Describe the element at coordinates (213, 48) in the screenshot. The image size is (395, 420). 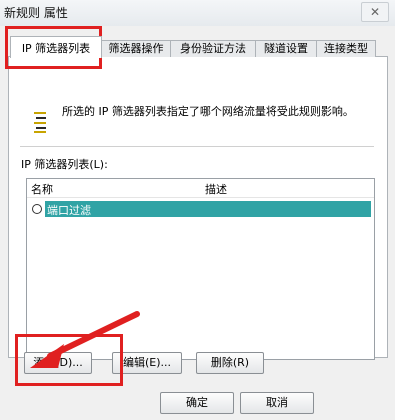
I see `tab-auth-method: 身份验证方法` at that location.